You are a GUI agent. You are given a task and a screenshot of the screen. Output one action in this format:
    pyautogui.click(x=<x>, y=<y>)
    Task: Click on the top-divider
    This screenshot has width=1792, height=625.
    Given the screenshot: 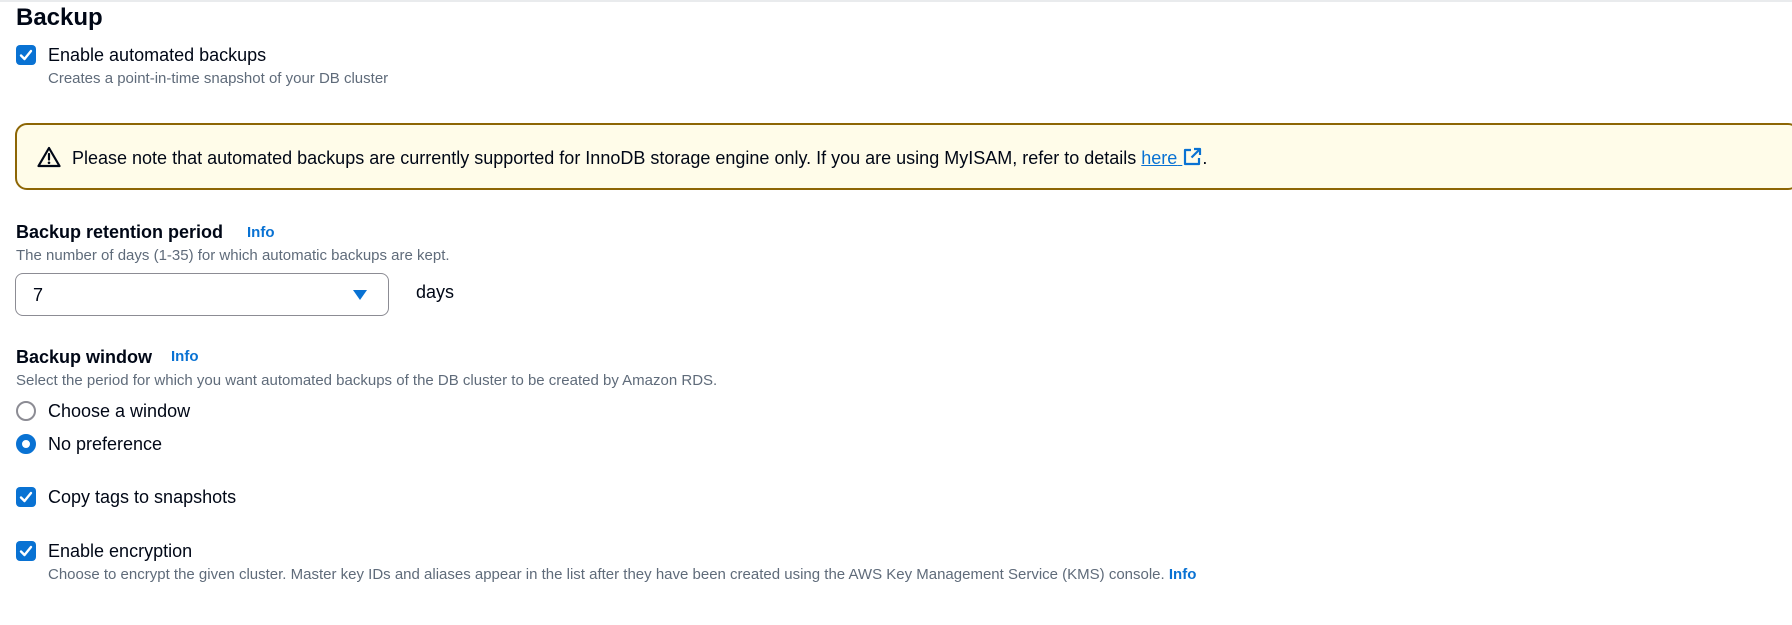 What is the action you would take?
    pyautogui.click(x=896, y=1)
    